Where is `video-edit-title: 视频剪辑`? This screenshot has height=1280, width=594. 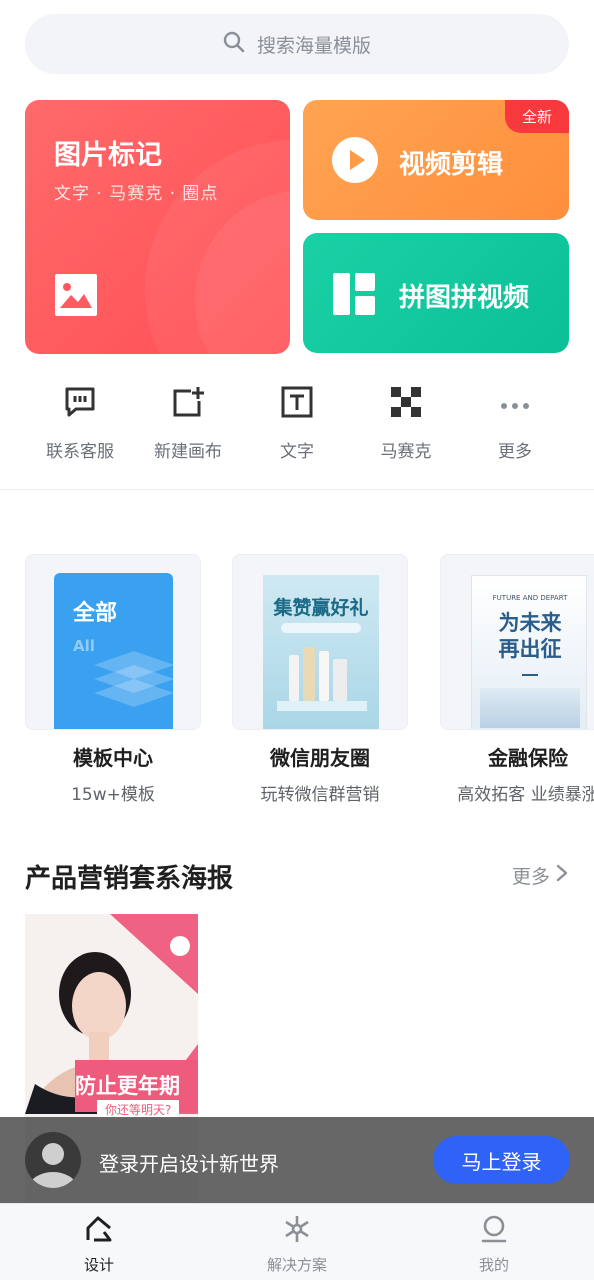 video-edit-title: 视频剪辑 is located at coordinates (451, 165).